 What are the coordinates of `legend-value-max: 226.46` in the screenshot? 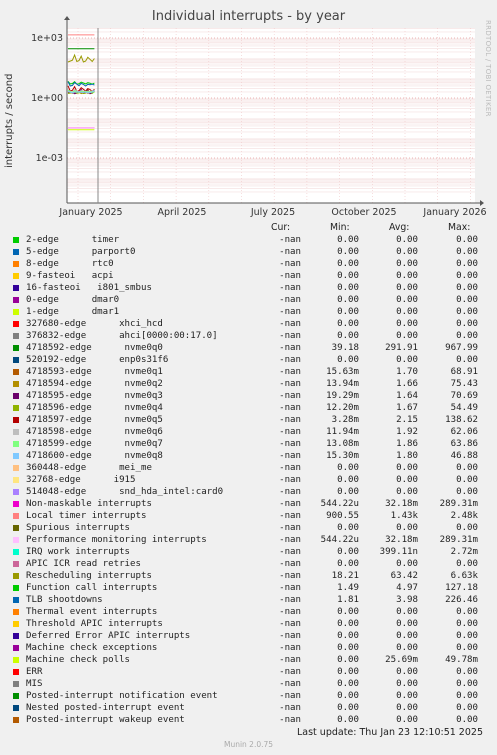 It's located at (461, 600).